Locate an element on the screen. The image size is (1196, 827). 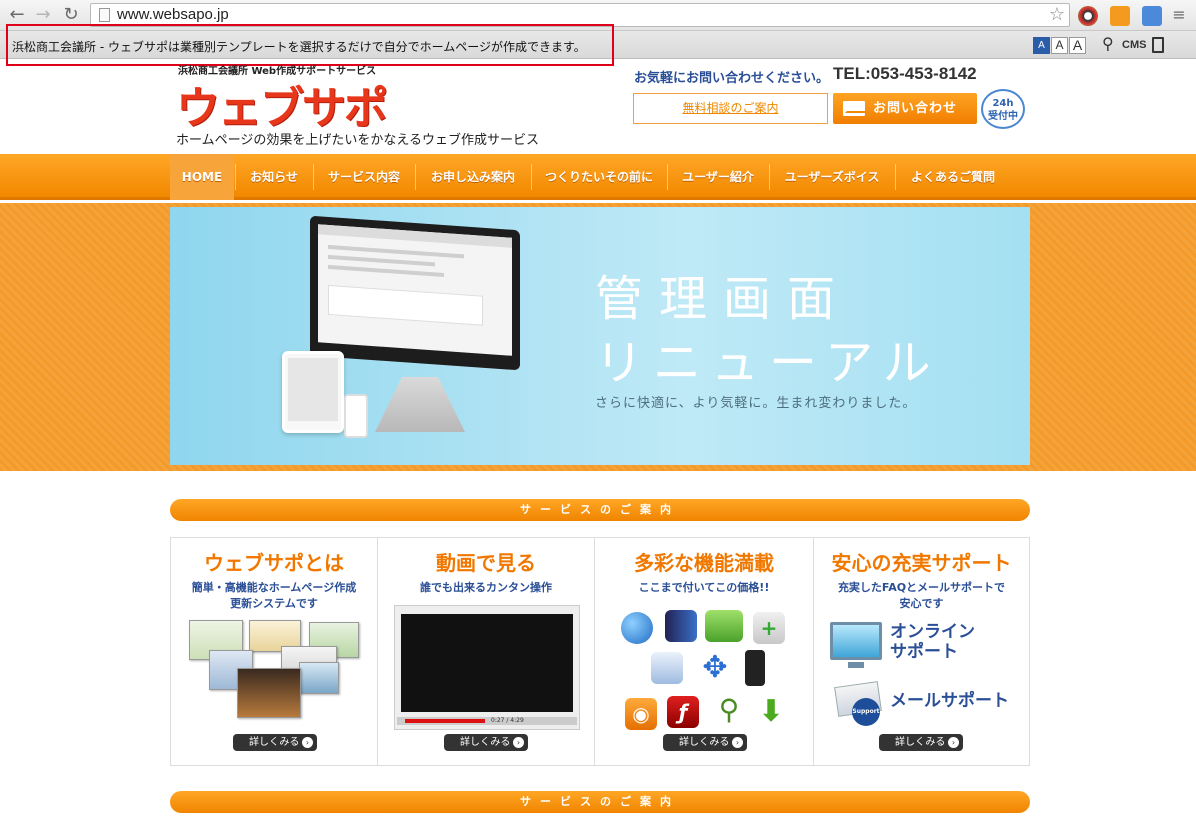
inquiry-button-label: お問い合わせ is located at coordinates (915, 108).